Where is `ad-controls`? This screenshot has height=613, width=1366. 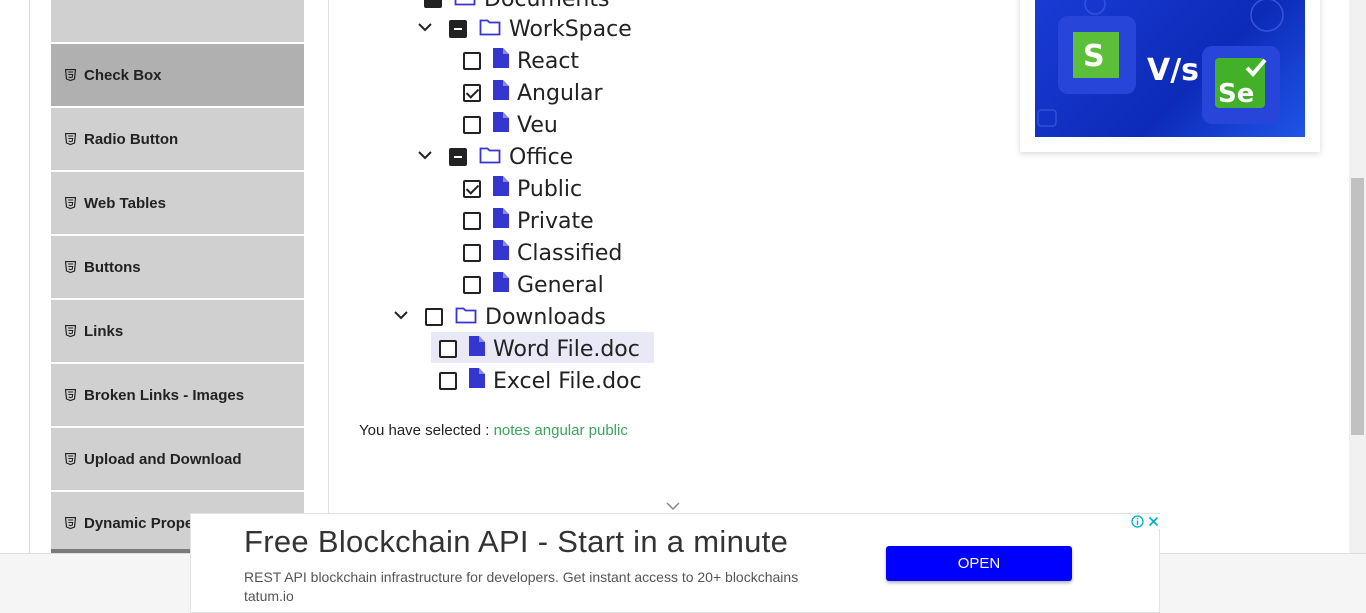
ad-controls is located at coordinates (1145, 521).